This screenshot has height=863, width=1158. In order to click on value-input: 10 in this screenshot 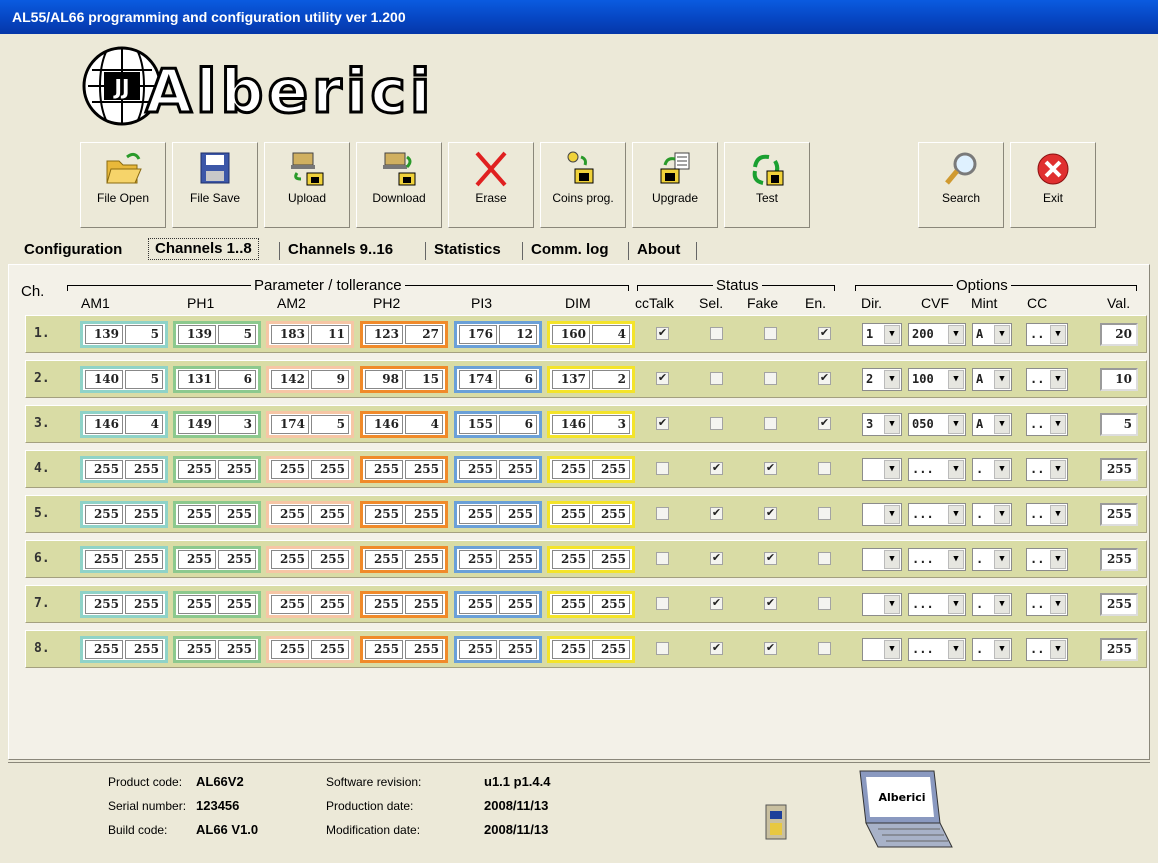, I will do `click(1119, 379)`.